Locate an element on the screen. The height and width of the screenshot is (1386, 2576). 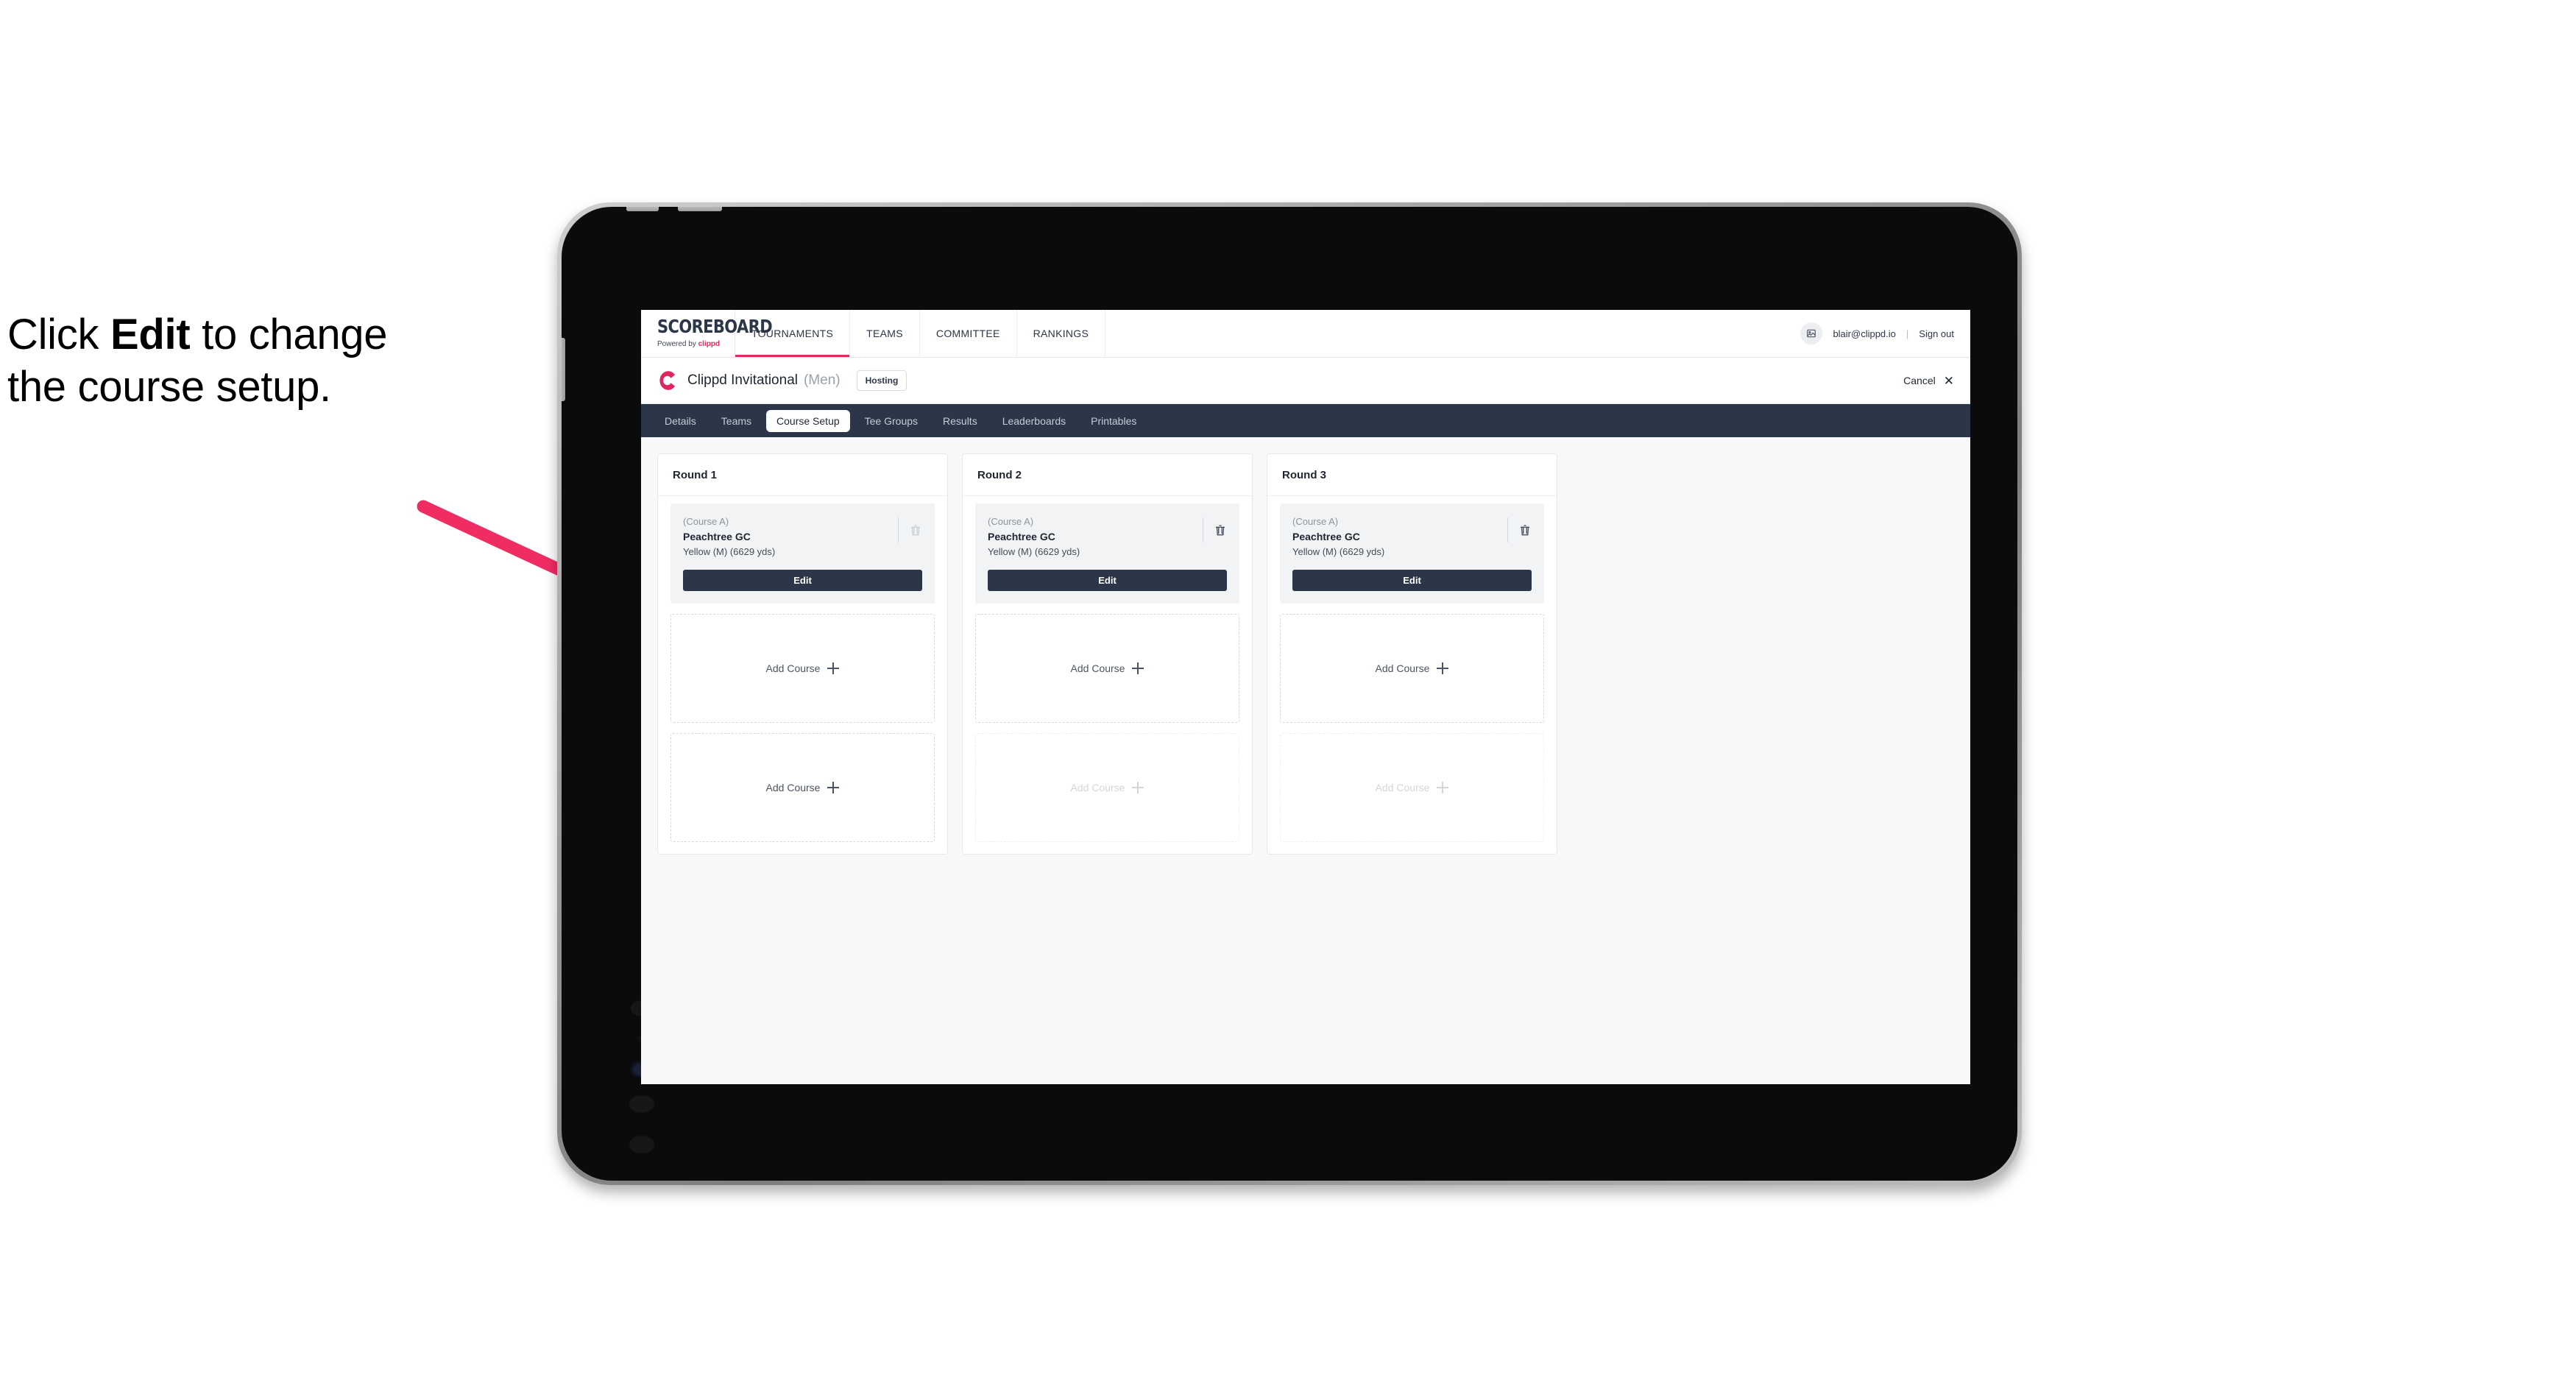
nav-item-rankings: RANKINGS is located at coordinates (1061, 333).